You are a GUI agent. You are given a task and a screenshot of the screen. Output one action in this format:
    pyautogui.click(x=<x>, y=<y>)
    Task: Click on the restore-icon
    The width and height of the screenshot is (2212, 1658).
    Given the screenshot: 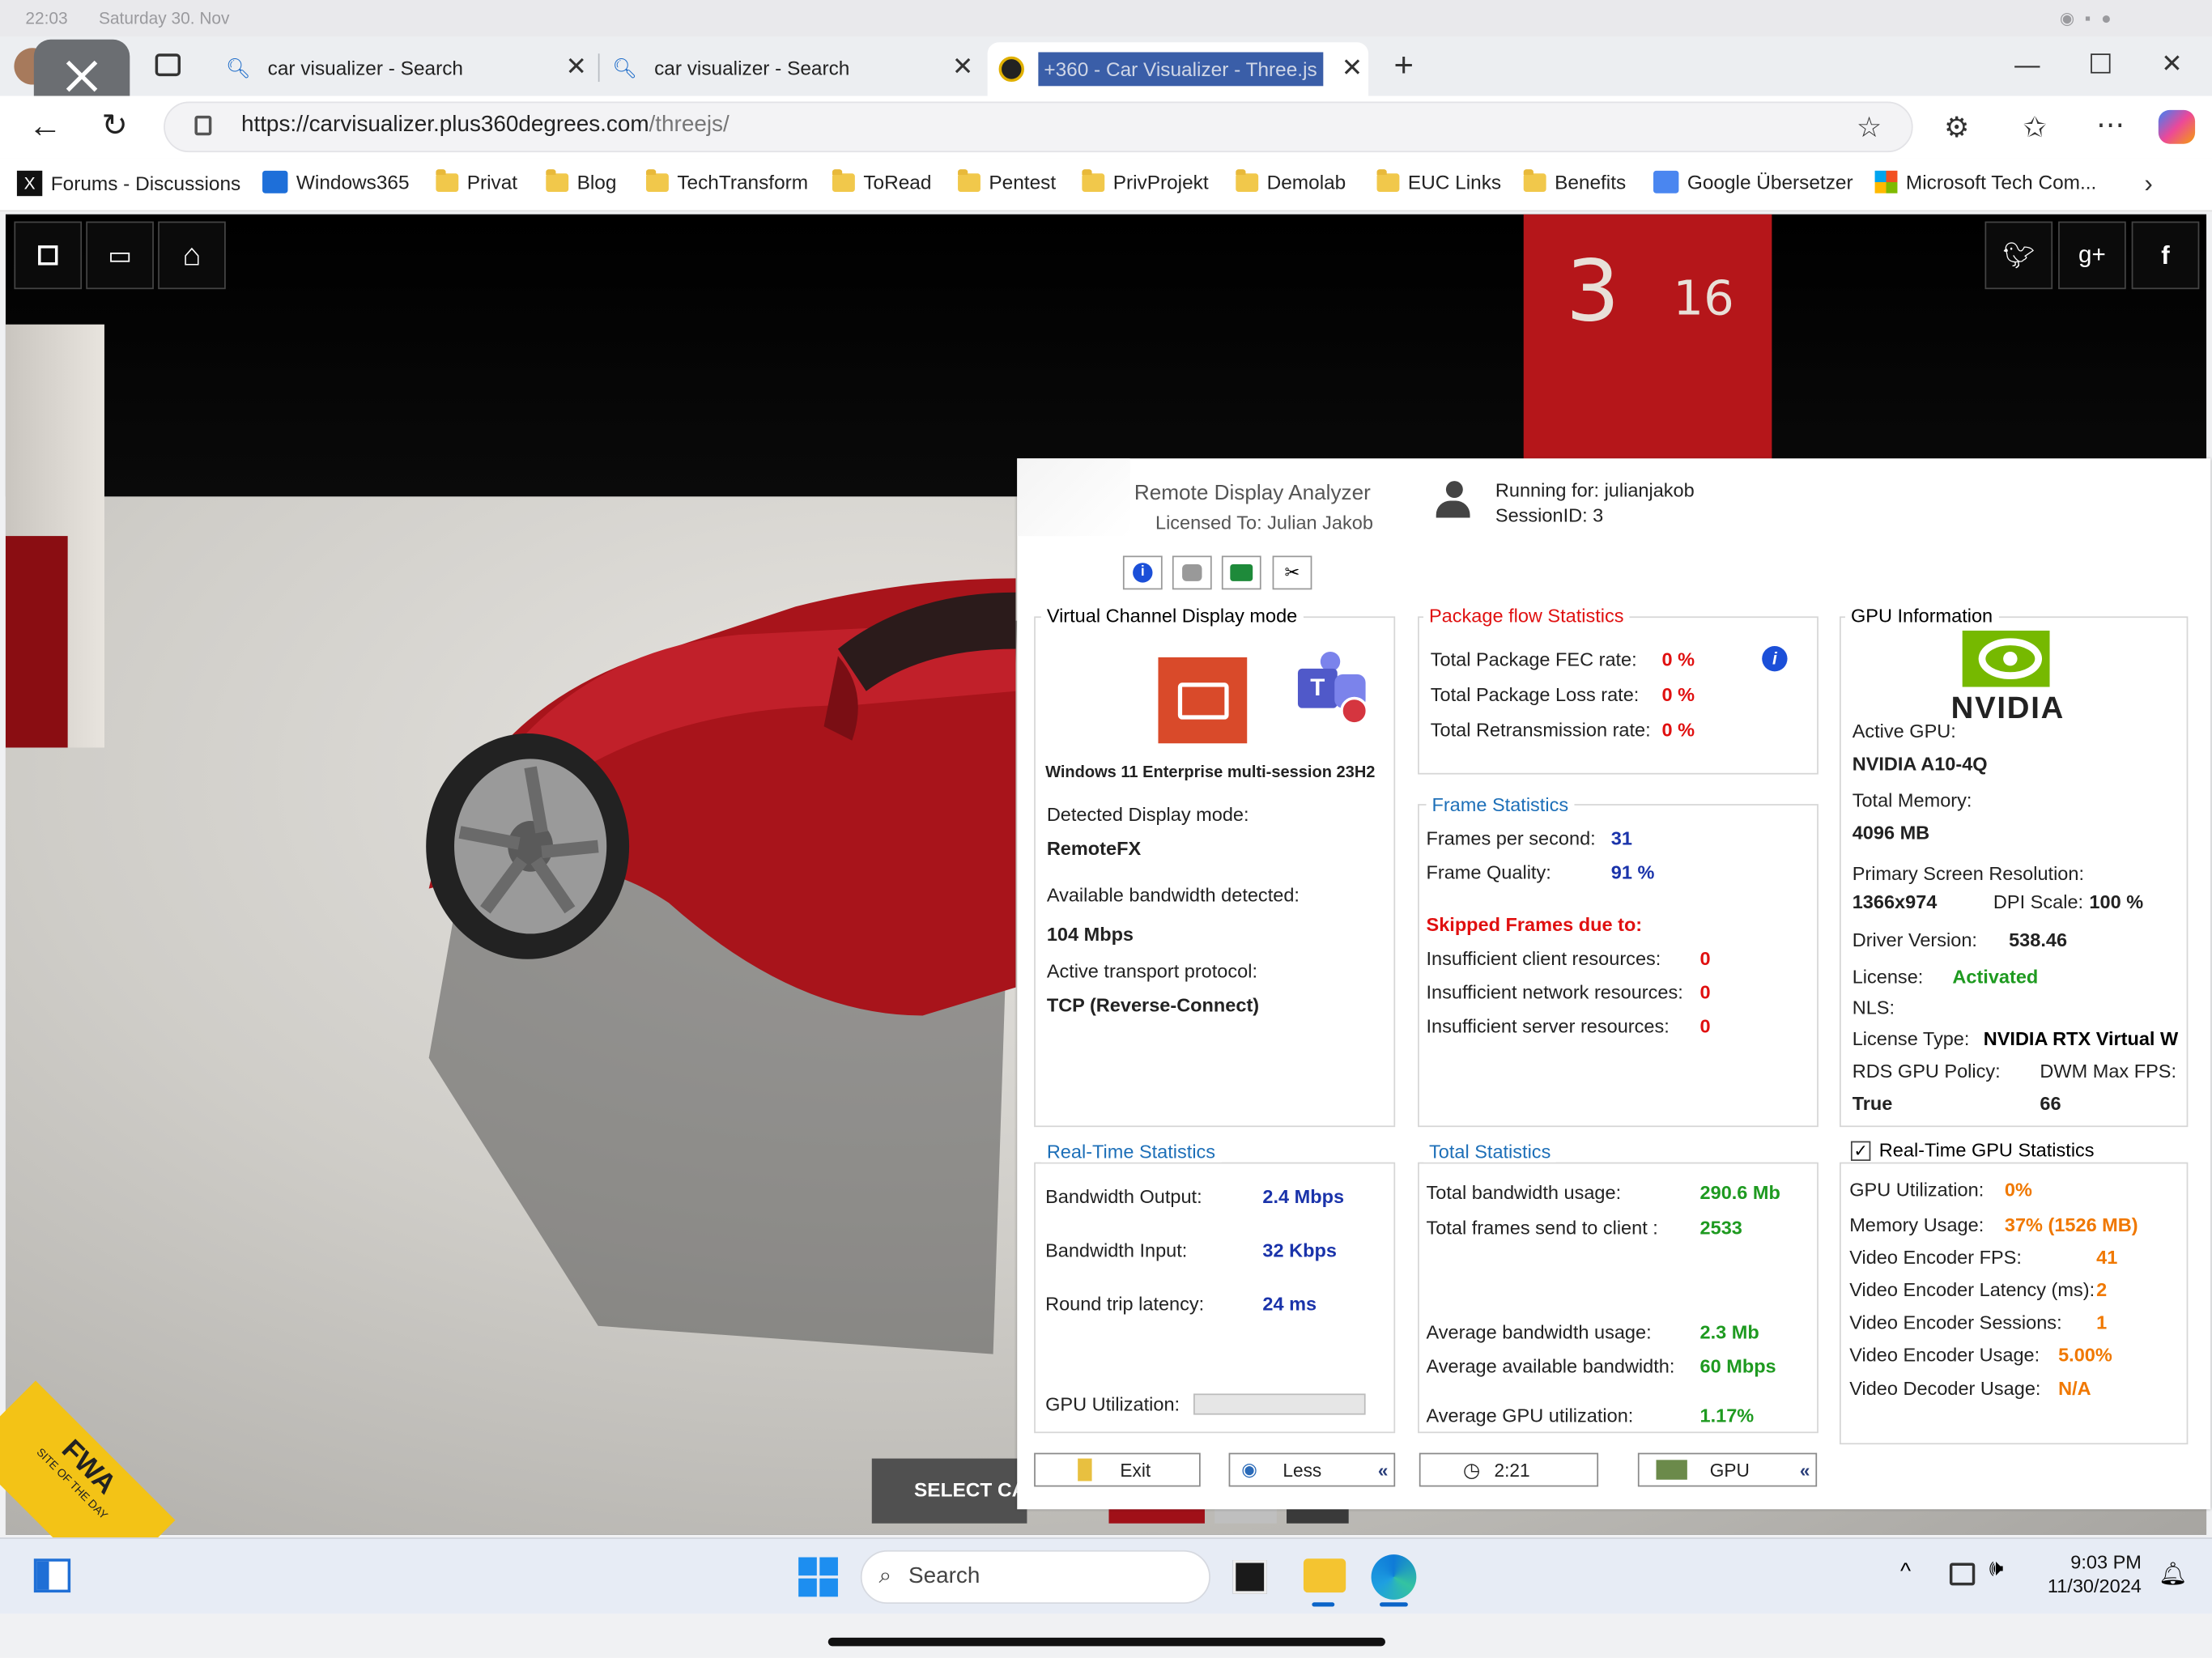 What is the action you would take?
    pyautogui.click(x=2101, y=63)
    